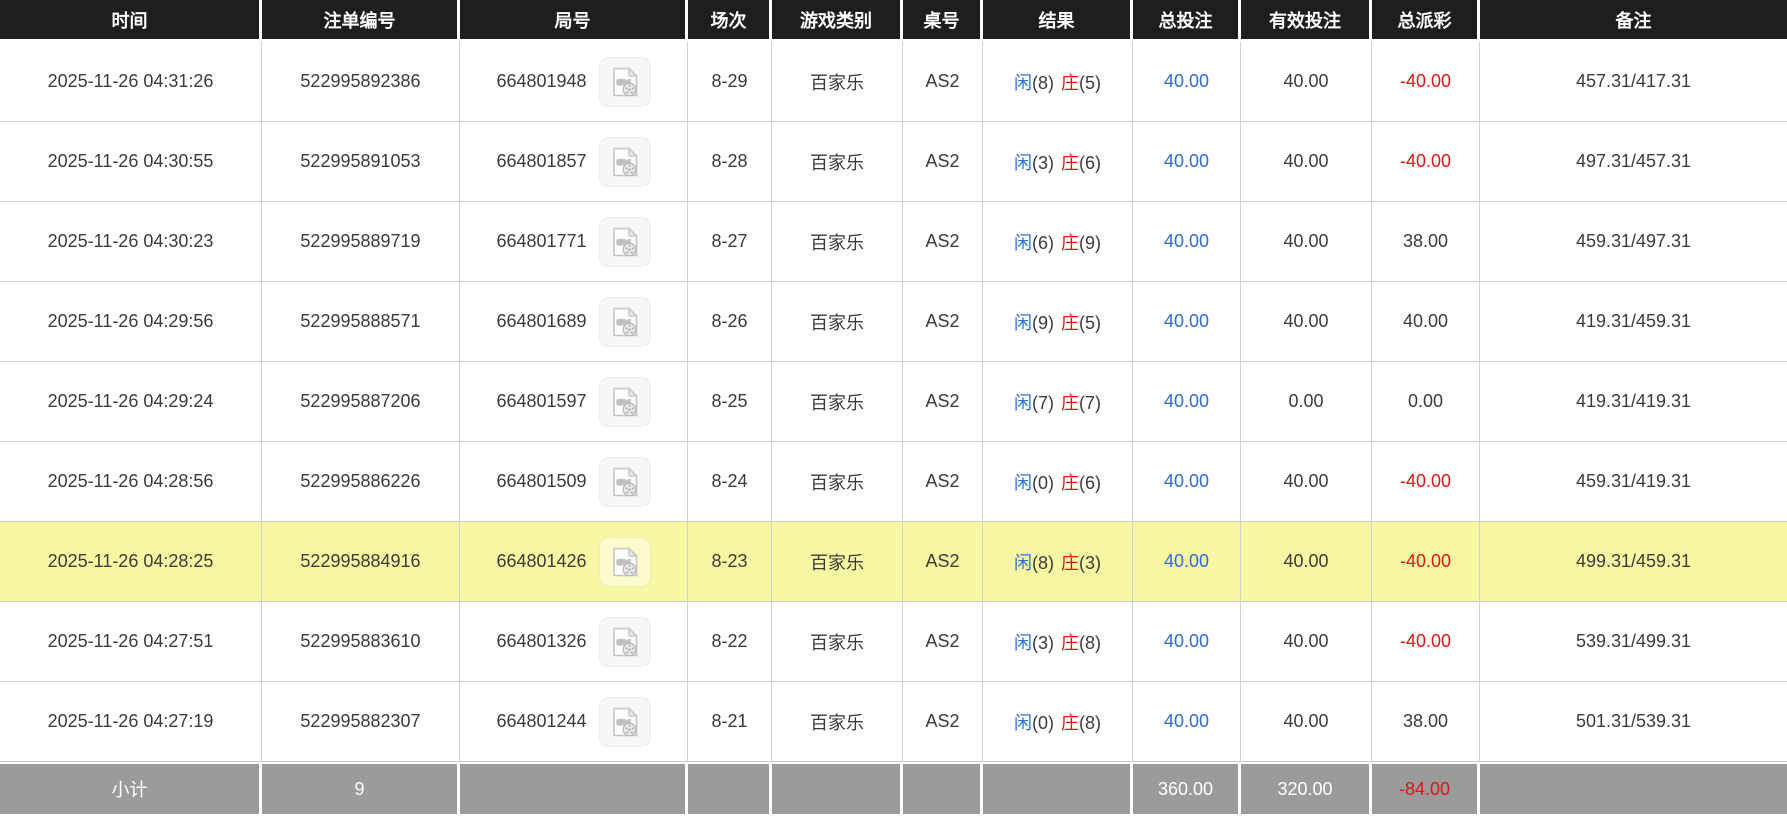  What do you see at coordinates (730, 82) in the screenshot?
I see `cell-session: 8-29` at bounding box center [730, 82].